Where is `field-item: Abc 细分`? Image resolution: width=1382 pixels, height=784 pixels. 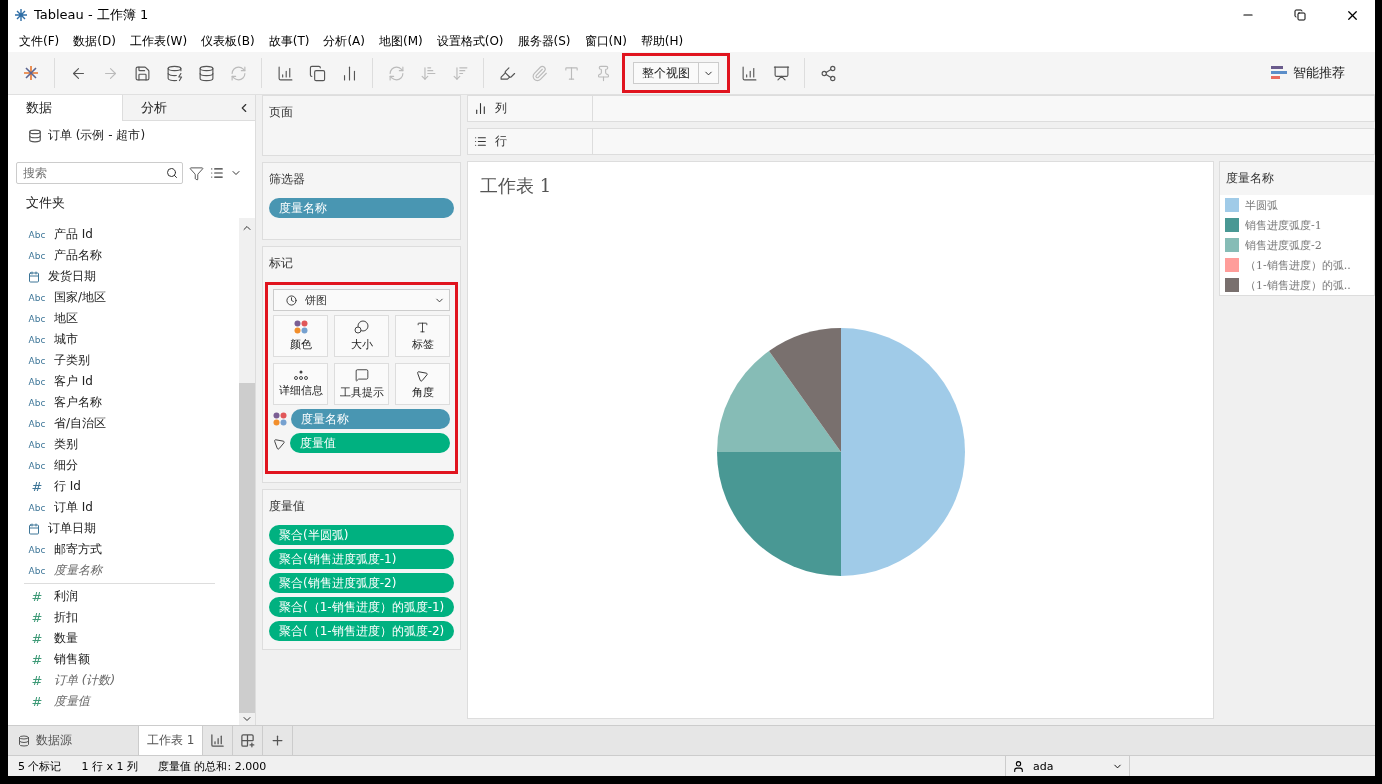 field-item: Abc 细分 is located at coordinates (123, 465).